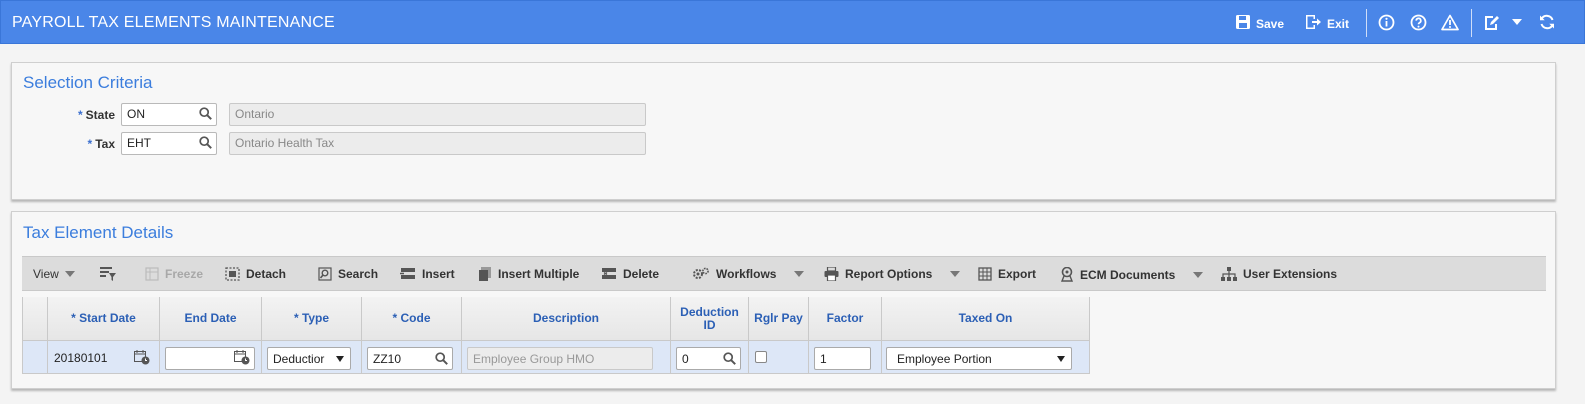 This screenshot has width=1585, height=404. Describe the element at coordinates (761, 357) in the screenshot. I see `rglr-pay-checkbox` at that location.